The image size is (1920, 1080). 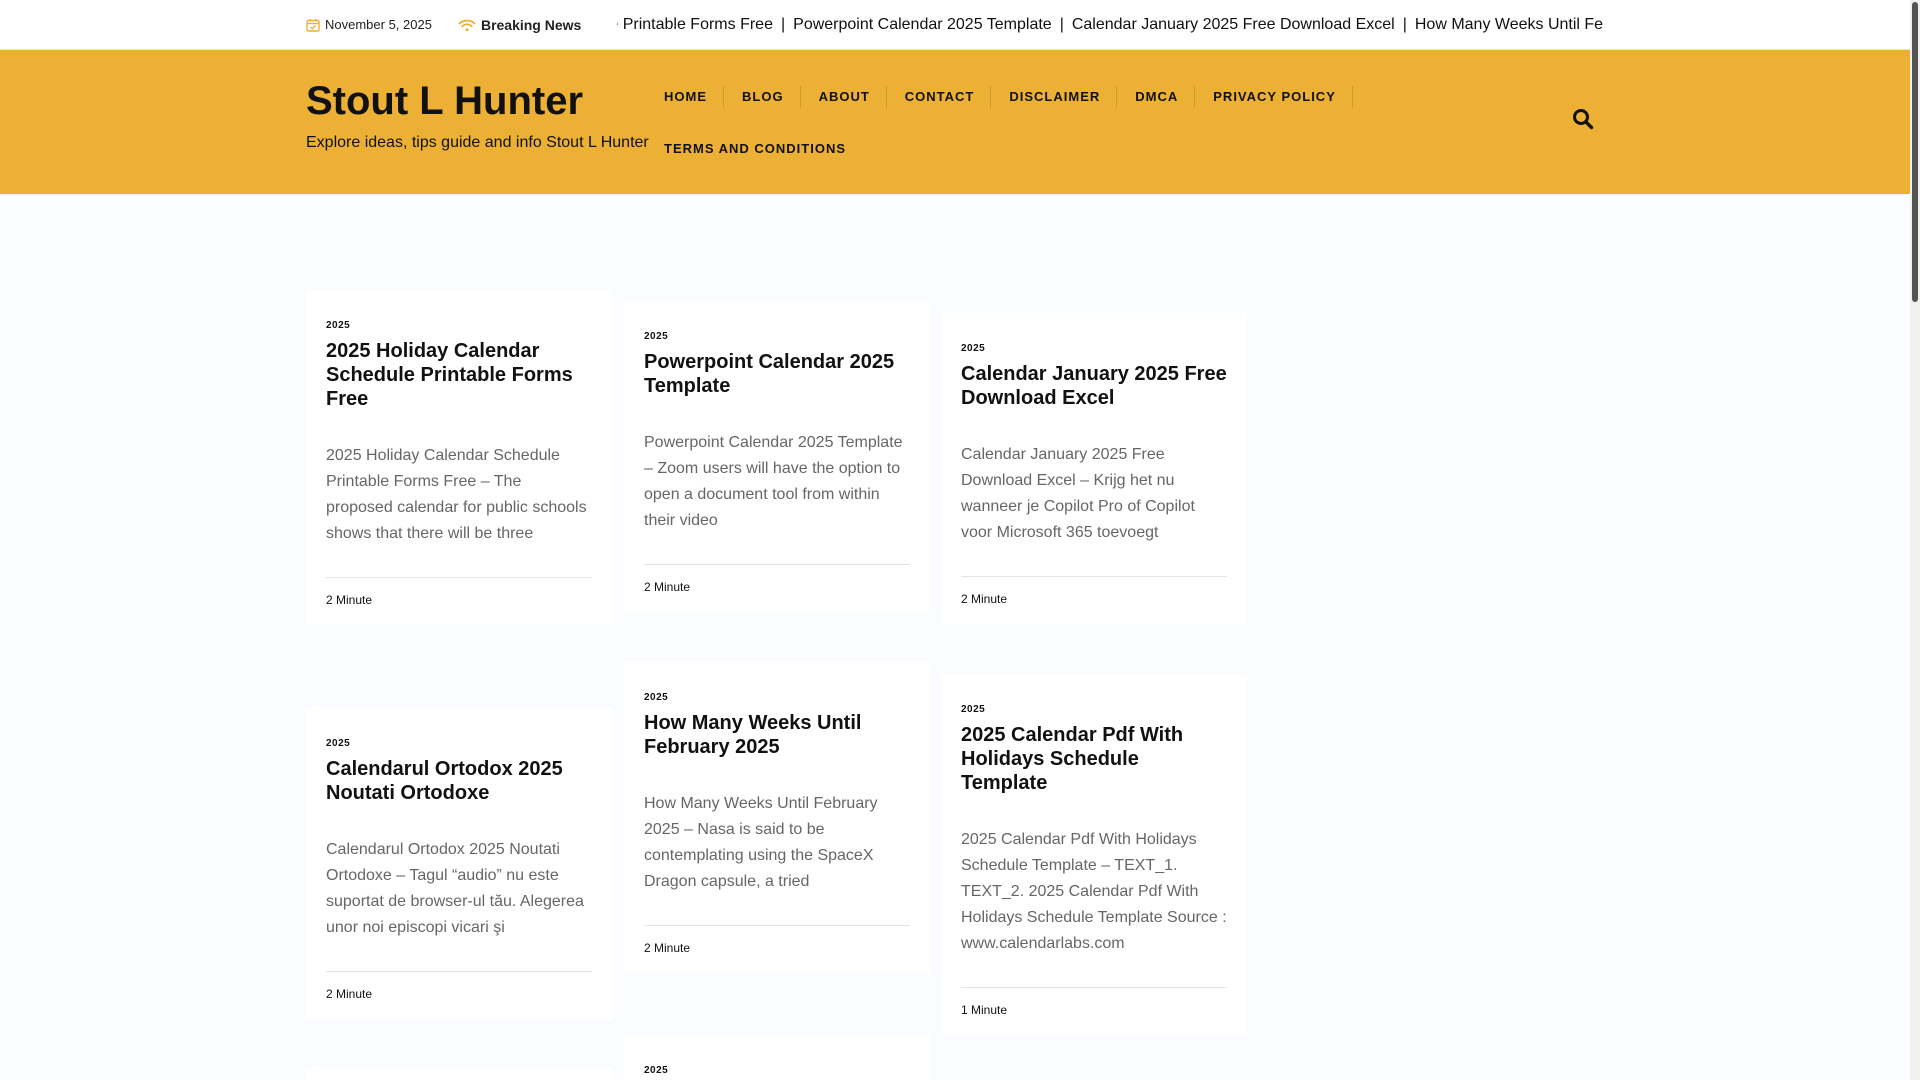 I want to click on breaking-news-label: Breaking News, so click(x=519, y=25).